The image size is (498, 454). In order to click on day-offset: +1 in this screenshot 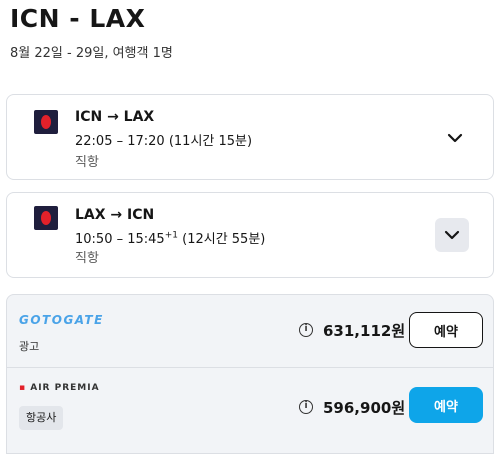, I will do `click(171, 235)`.